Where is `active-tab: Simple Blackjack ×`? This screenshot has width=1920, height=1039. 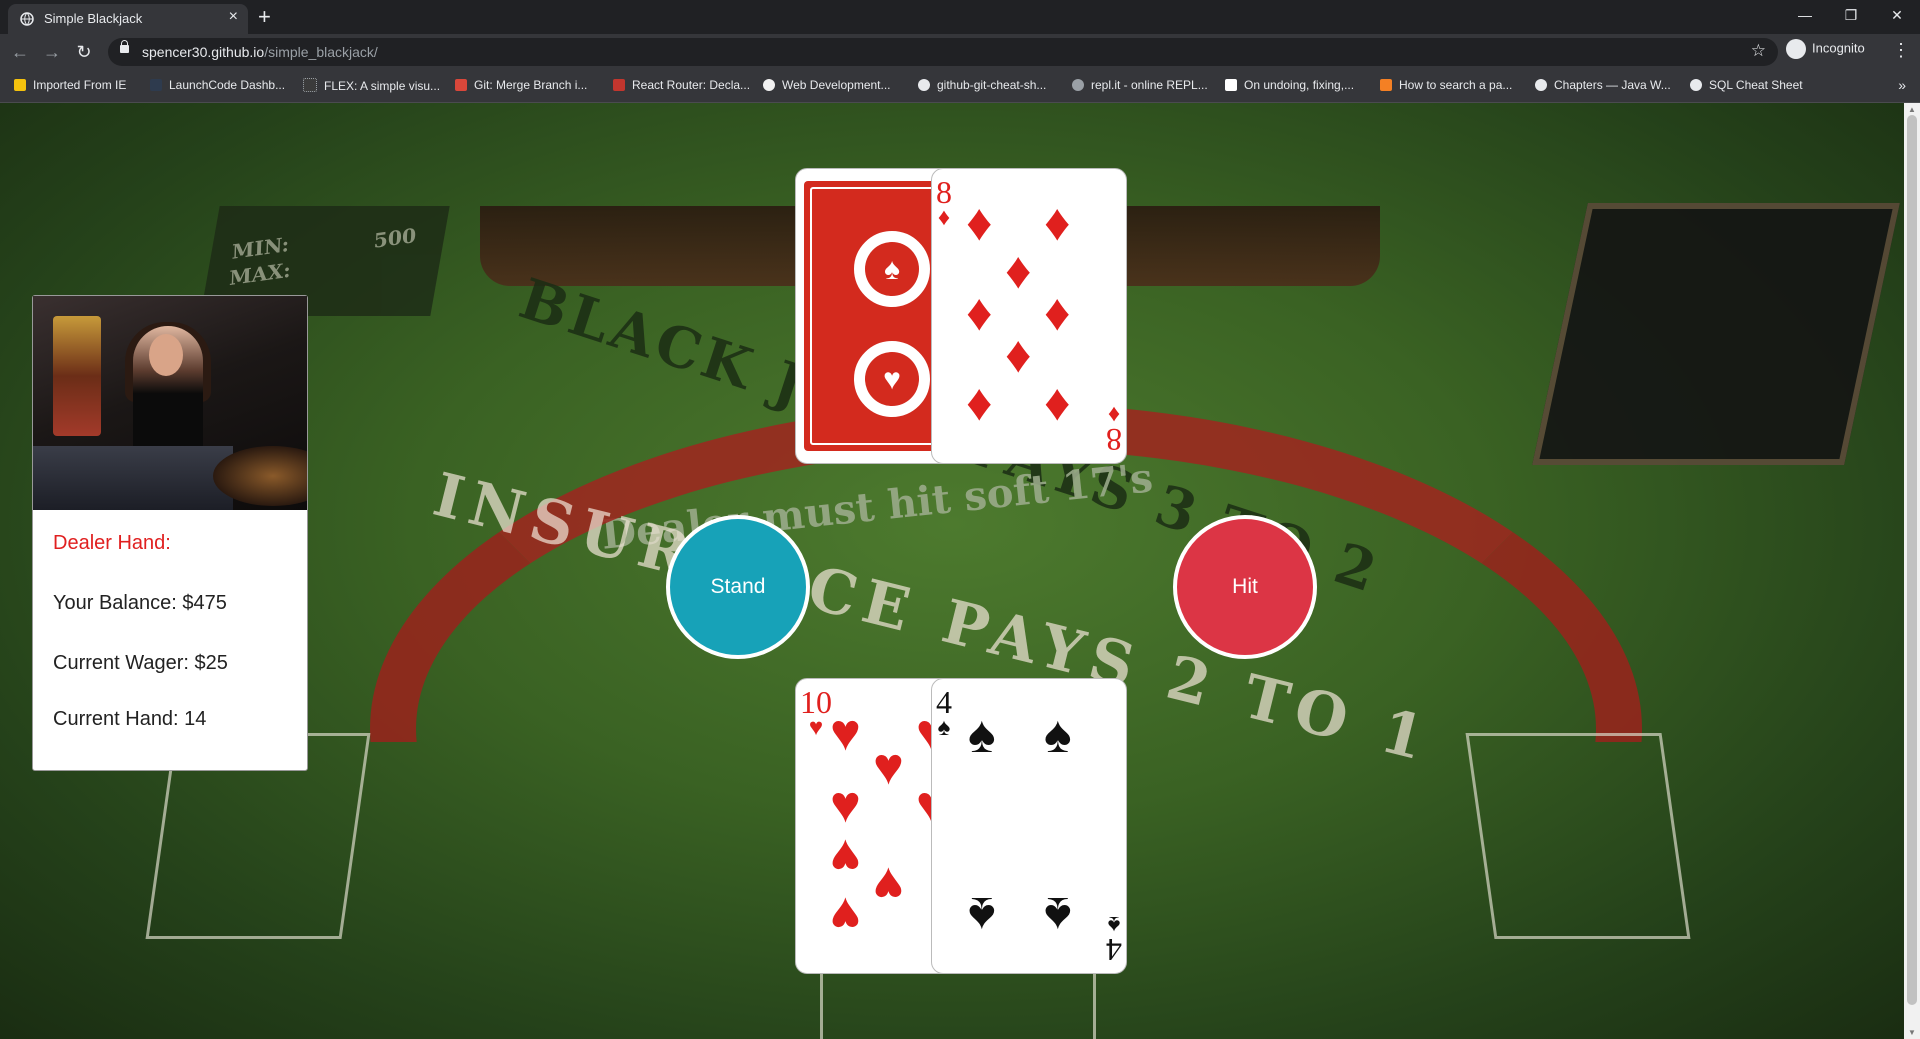 active-tab: Simple Blackjack × is located at coordinates (128, 19).